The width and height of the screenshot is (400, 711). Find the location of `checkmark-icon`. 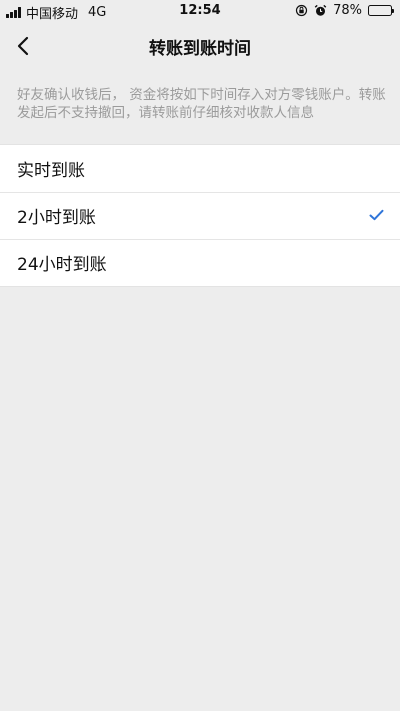

checkmark-icon is located at coordinates (376, 215).